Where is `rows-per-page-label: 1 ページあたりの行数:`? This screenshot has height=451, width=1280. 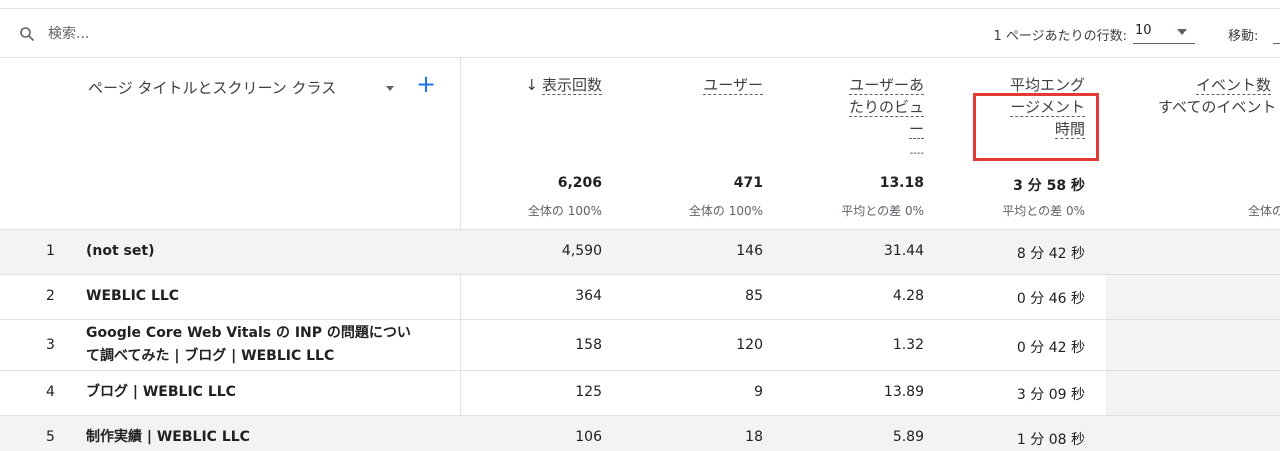
rows-per-page-label: 1 ページあたりの行数: is located at coordinates (1060, 36).